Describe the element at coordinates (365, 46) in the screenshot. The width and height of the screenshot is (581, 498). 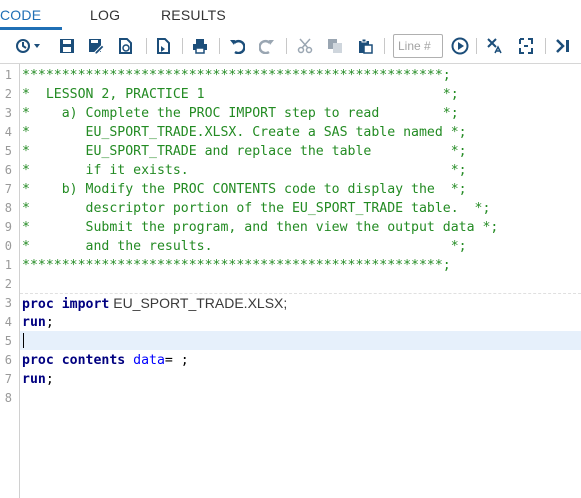
I see `paste-icon` at that location.